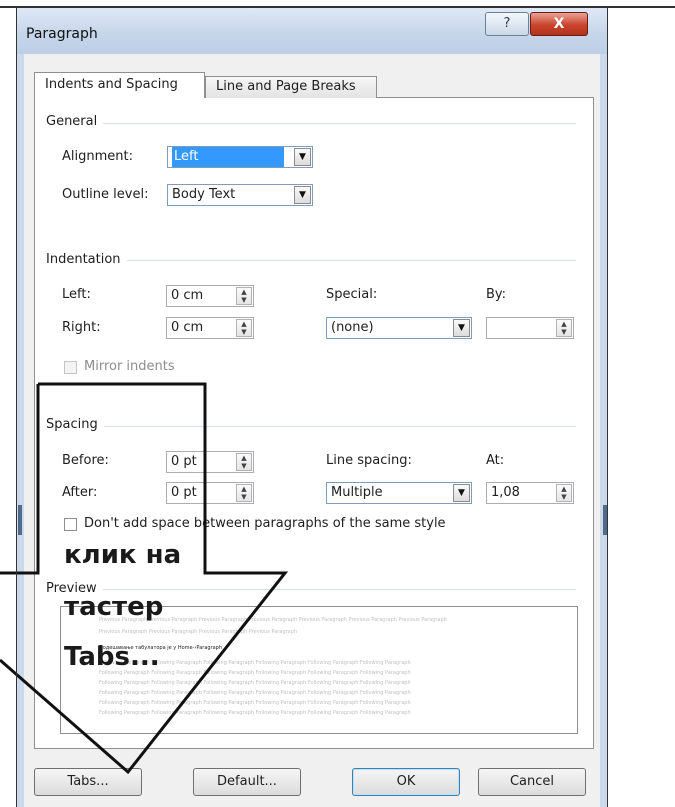  I want to click on tab-indents-and-spacing: Indents and Spacing, so click(119, 85).